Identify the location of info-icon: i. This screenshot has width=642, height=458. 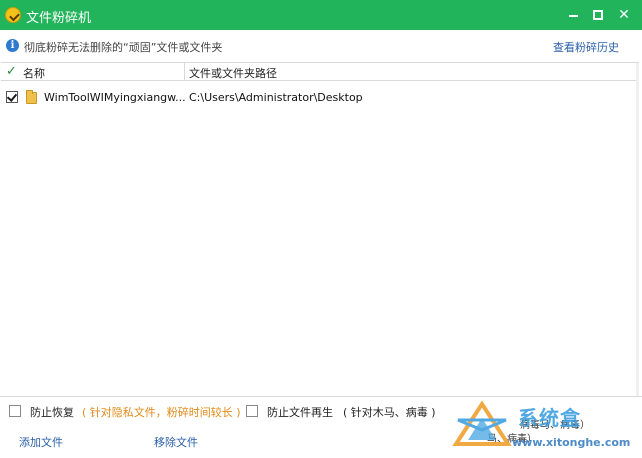
(12, 45).